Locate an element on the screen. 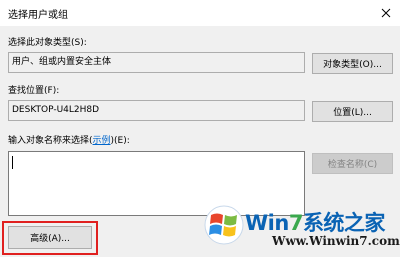 The width and height of the screenshot is (400, 257). watermark-brand-seven: 7 is located at coordinates (296, 223).